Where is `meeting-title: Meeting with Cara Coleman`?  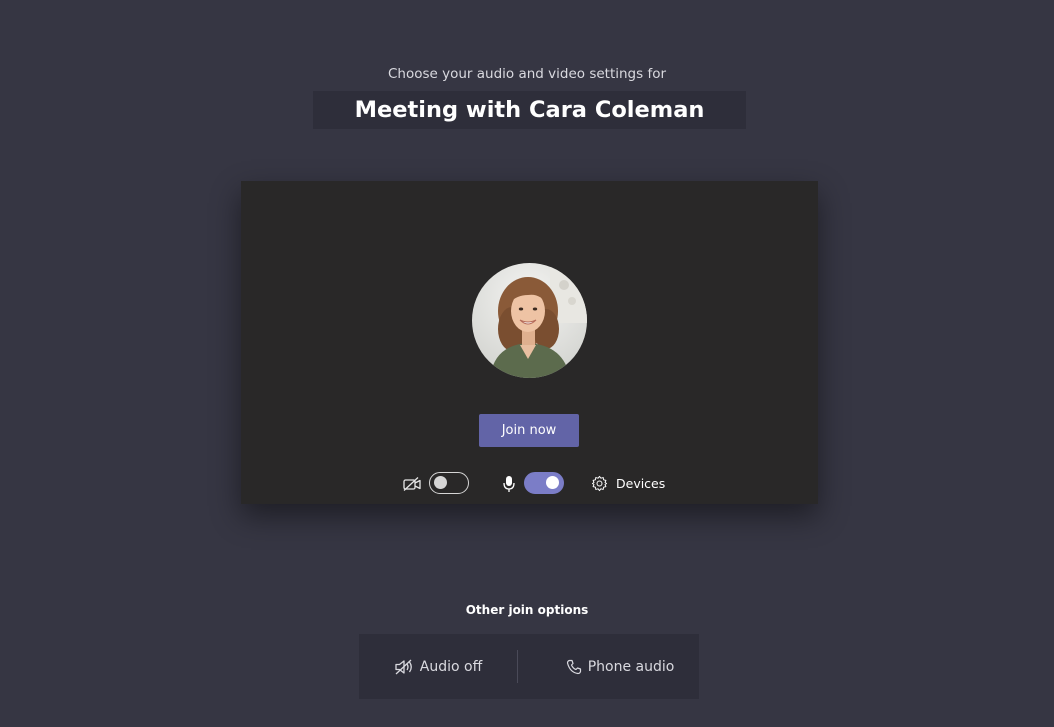 meeting-title: Meeting with Cara Coleman is located at coordinates (529, 110).